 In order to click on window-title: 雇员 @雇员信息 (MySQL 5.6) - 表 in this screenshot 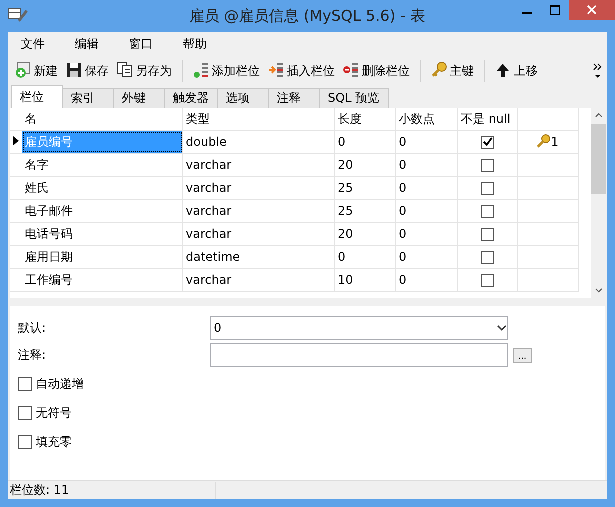, I will do `click(307, 16)`.